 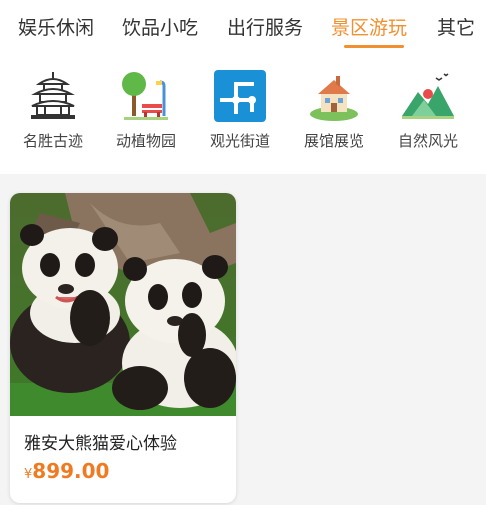 I want to click on category-exhibitions: 展馆展览, so click(x=334, y=115).